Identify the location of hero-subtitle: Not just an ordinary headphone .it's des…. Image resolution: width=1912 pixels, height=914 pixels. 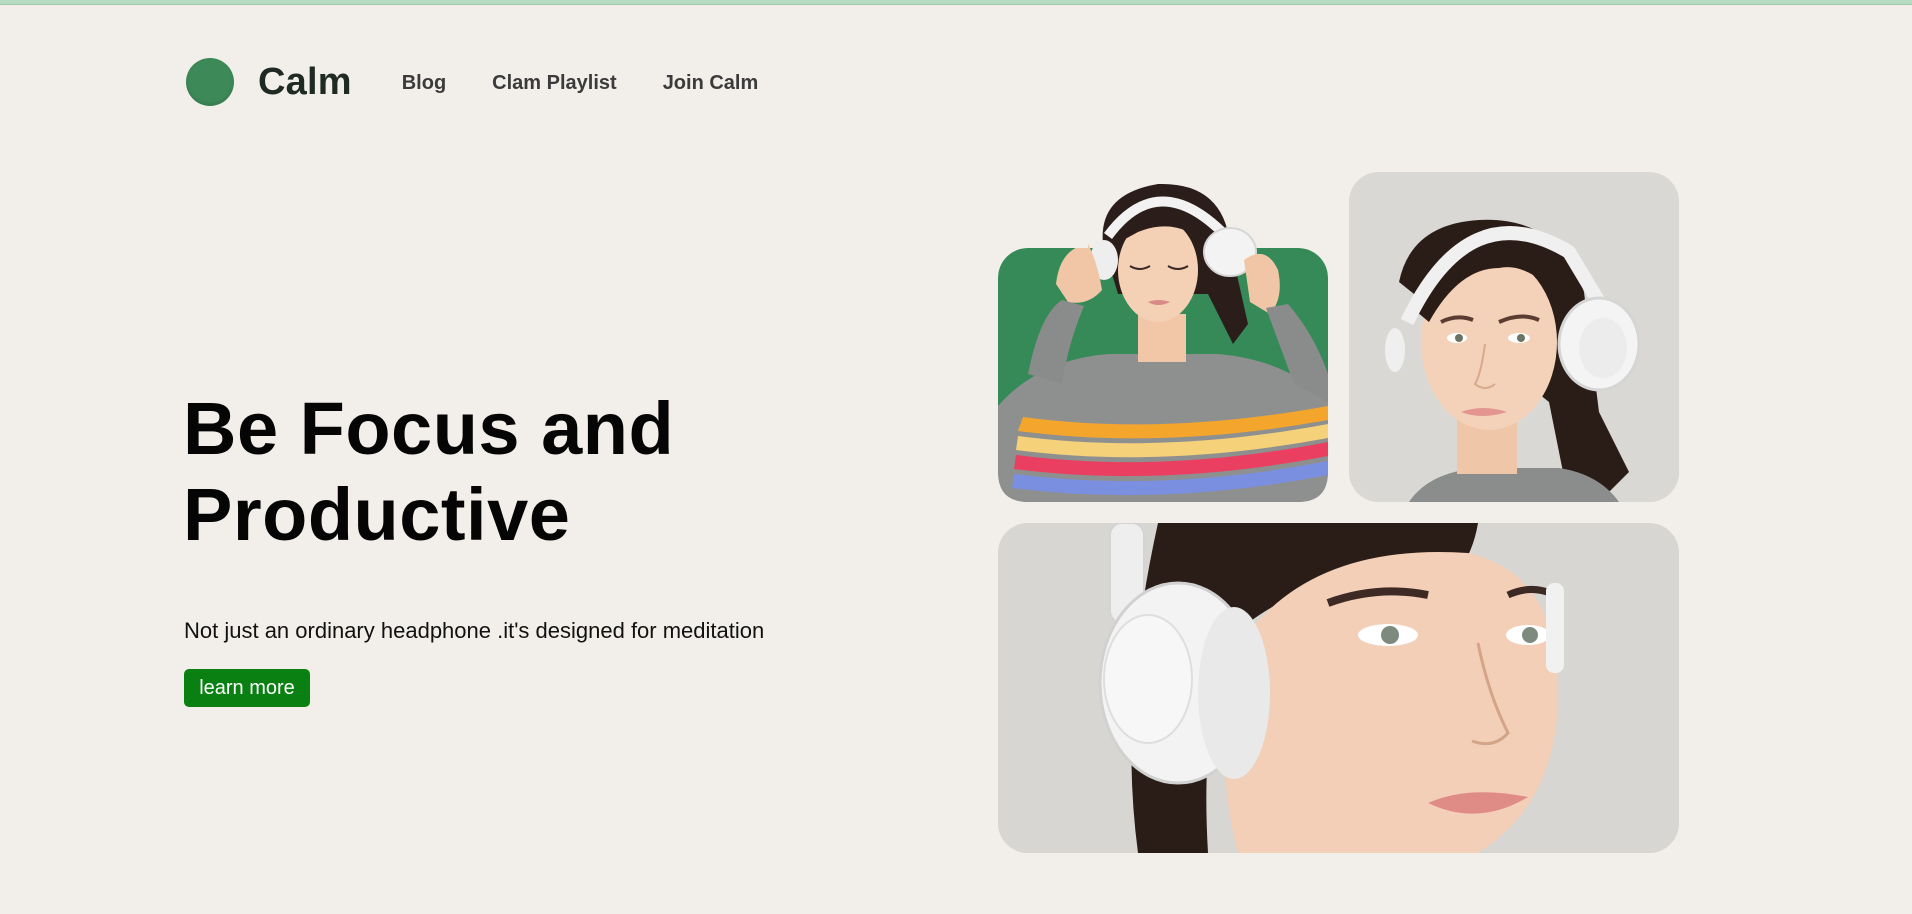
(474, 630).